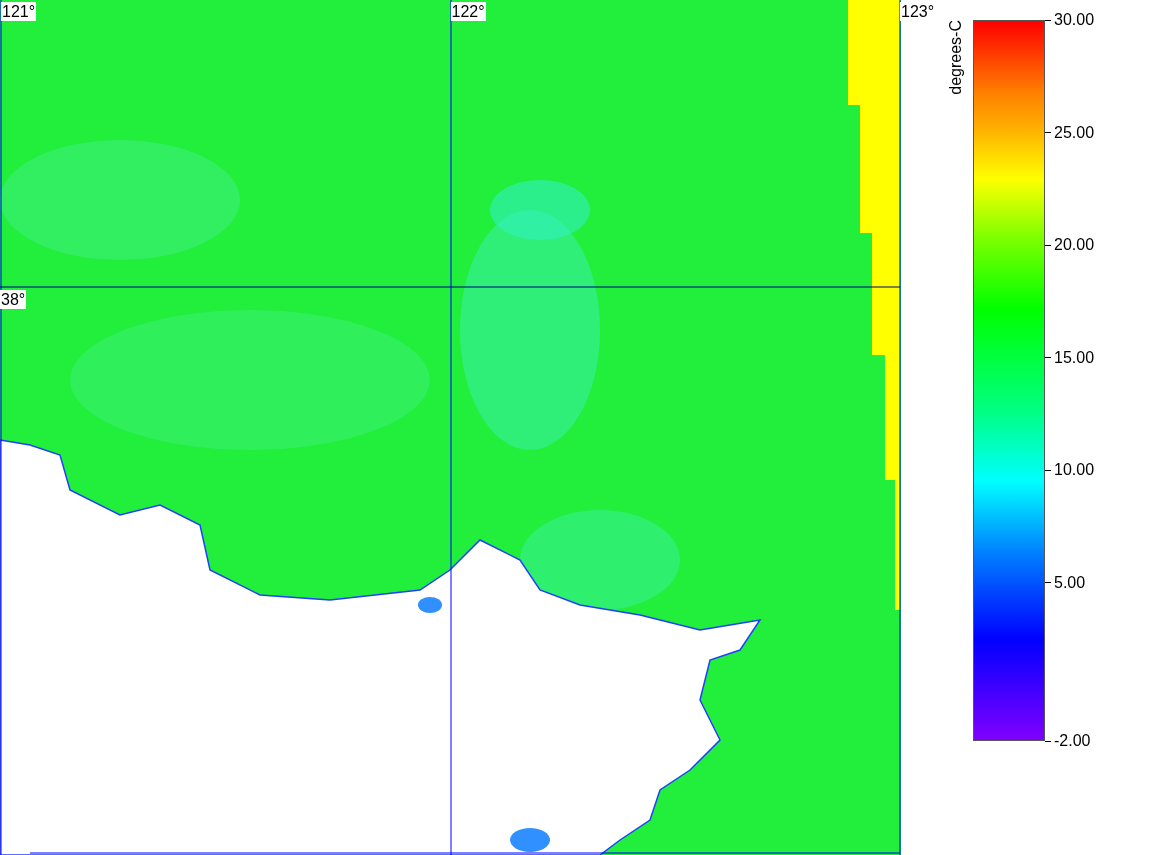  Describe the element at coordinates (1080, 470) in the screenshot. I see `colorbar-tick-label: 10.00` at that location.